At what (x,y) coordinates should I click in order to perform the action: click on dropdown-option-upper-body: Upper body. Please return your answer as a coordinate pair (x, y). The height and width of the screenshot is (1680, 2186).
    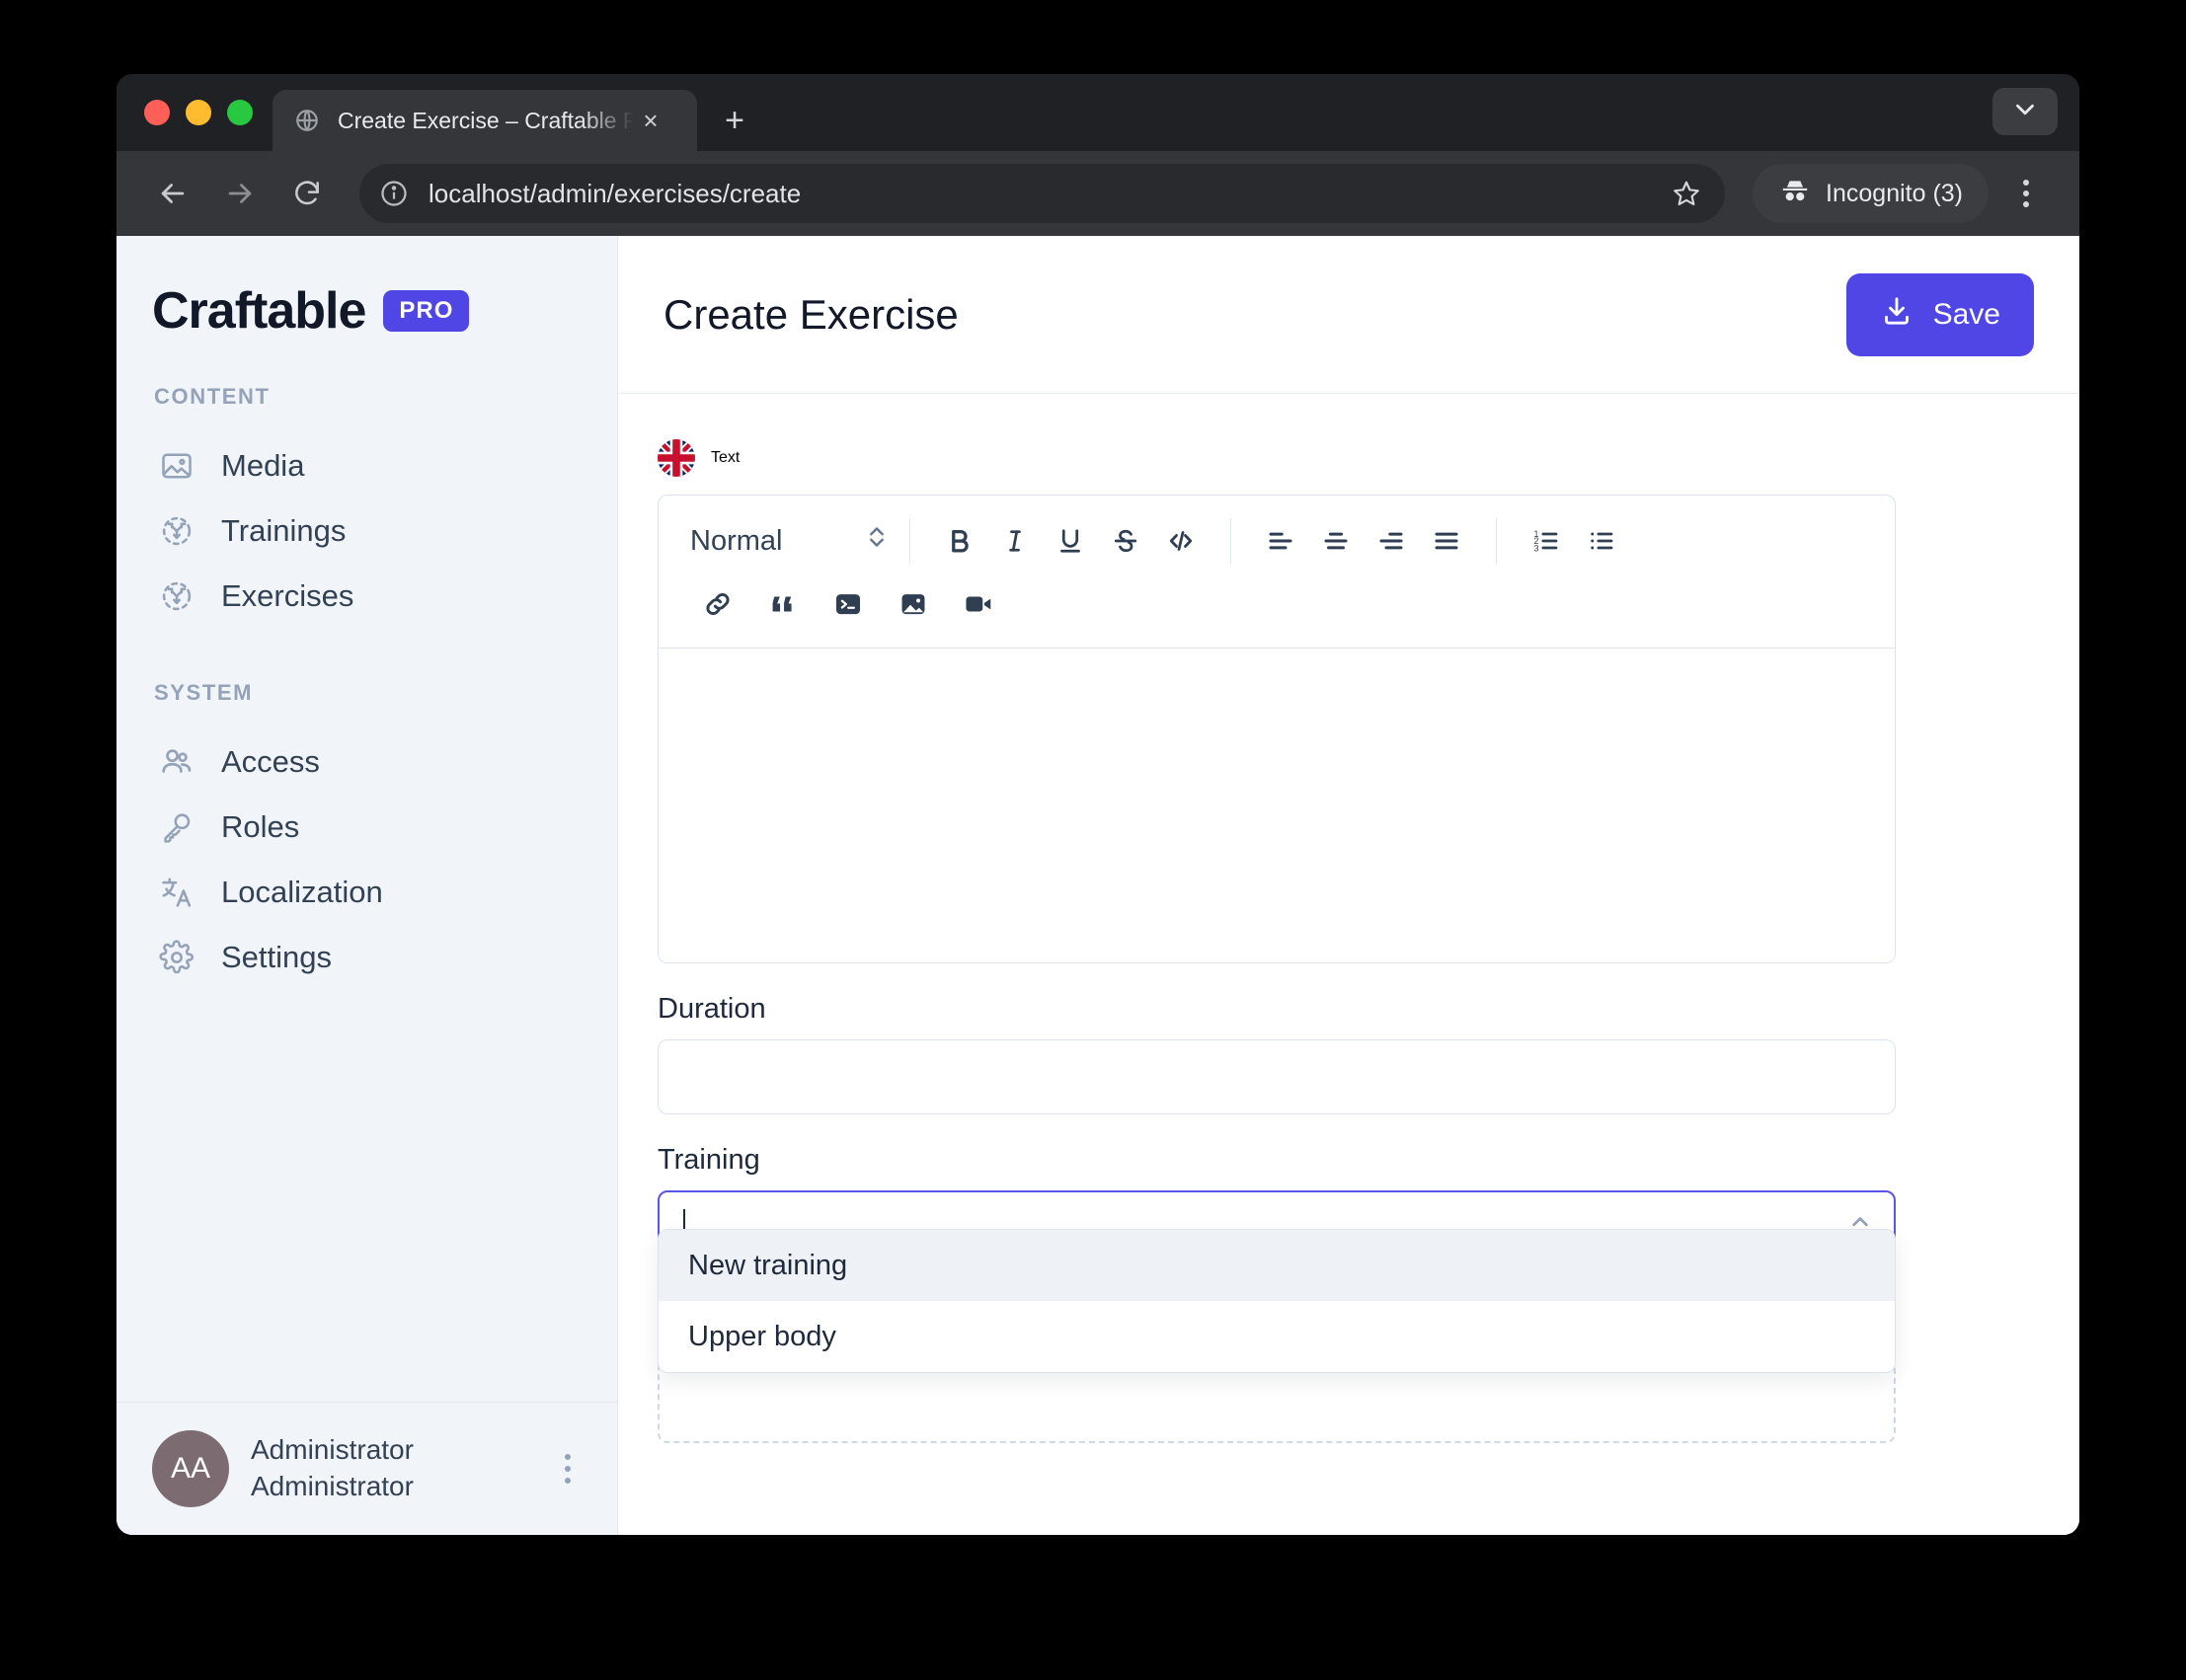
    Looking at the image, I should click on (1277, 1336).